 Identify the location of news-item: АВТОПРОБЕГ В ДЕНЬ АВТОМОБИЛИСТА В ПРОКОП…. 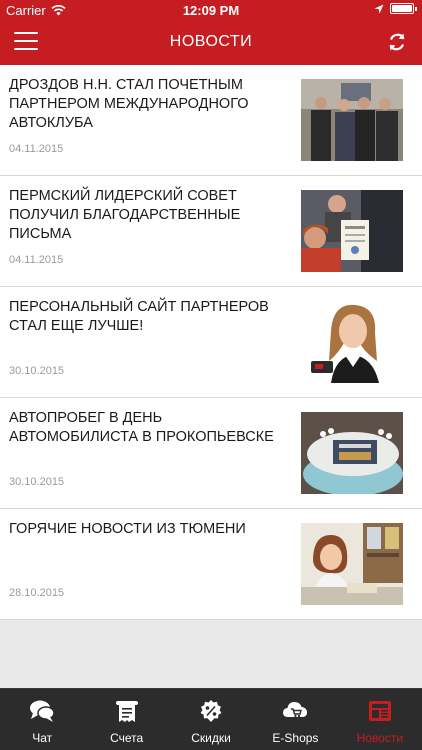
(211, 453).